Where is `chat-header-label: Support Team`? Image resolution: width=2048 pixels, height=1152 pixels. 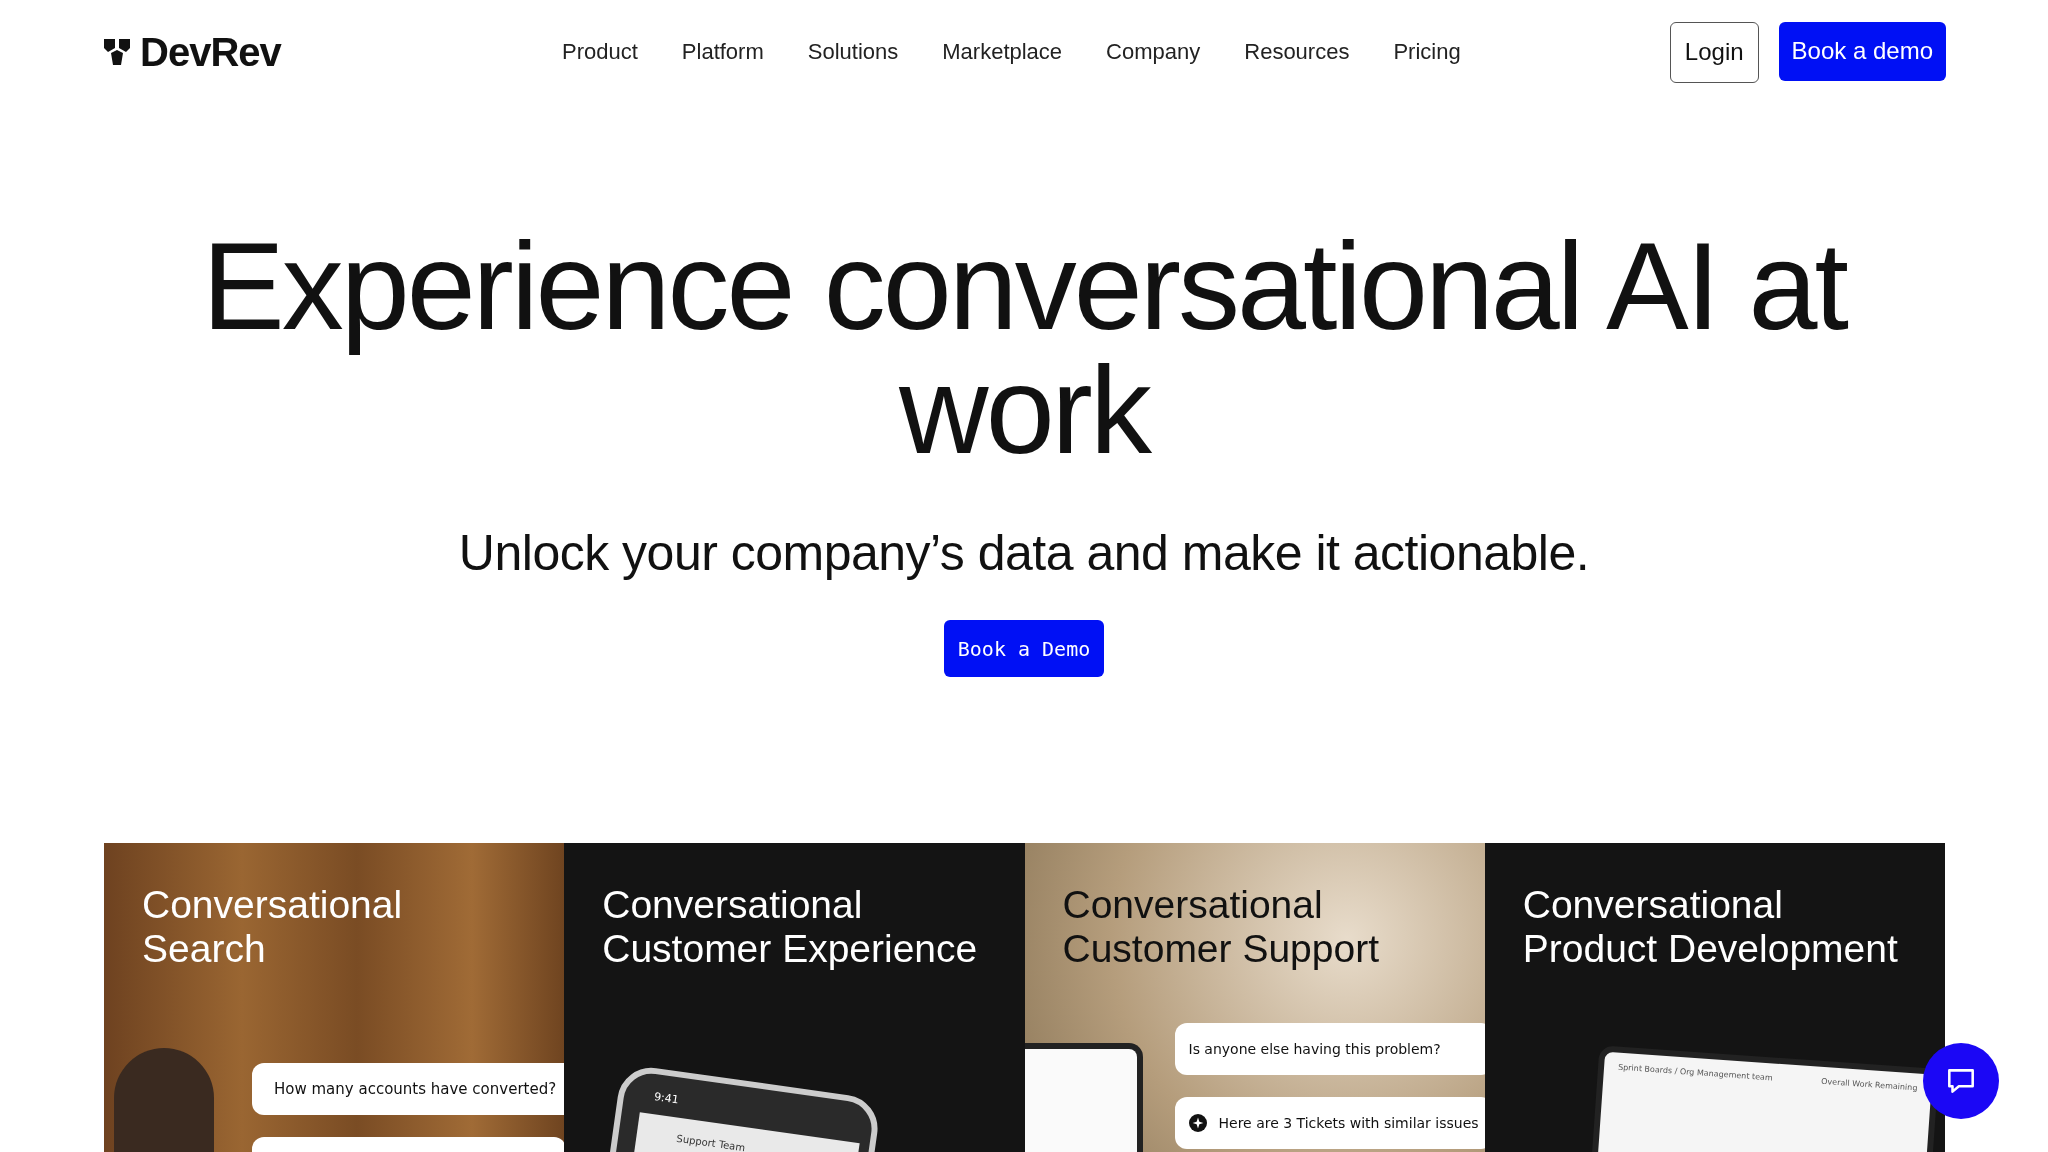 chat-header-label: Support Team is located at coordinates (711, 1142).